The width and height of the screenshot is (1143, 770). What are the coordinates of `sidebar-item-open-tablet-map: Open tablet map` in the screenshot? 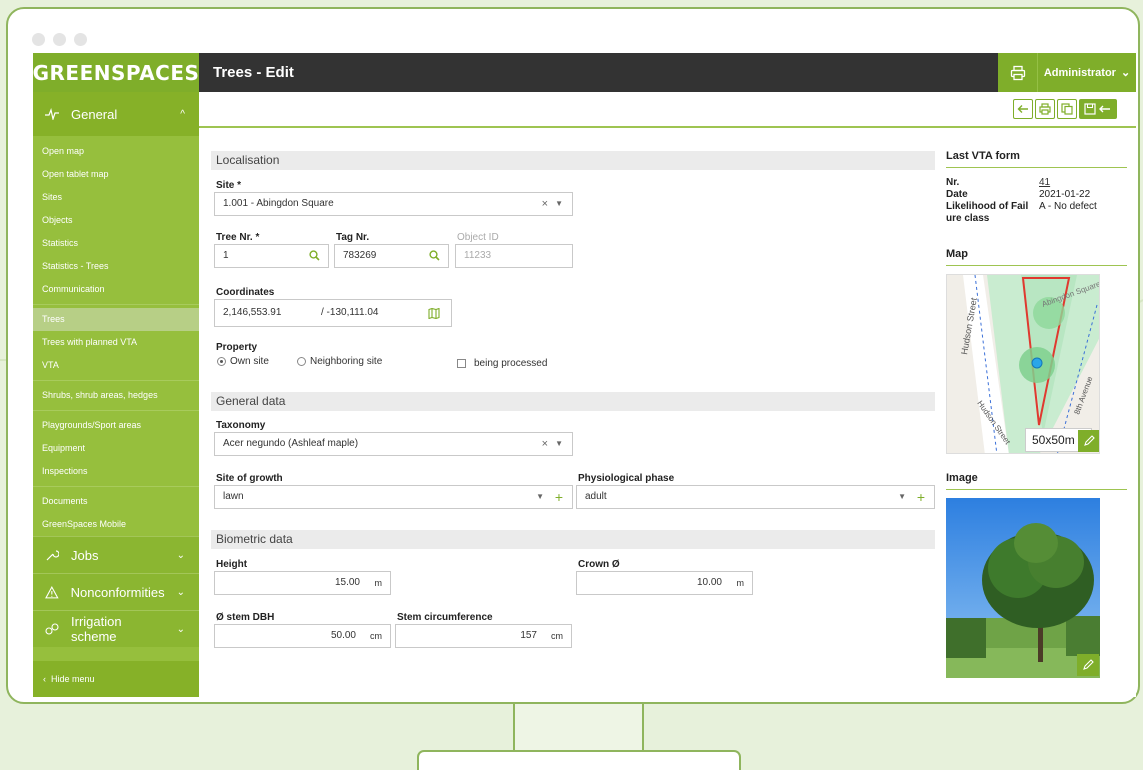 It's located at (116, 174).